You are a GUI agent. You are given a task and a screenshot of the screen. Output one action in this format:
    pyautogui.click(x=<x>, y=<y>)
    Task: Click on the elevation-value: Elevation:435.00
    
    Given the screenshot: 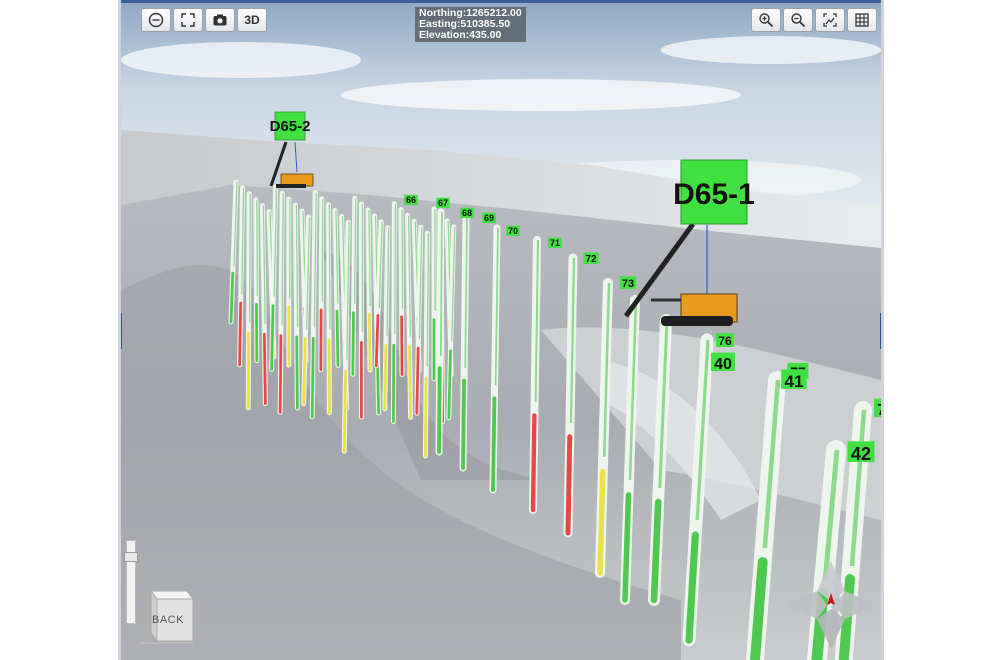 What is the action you would take?
    pyautogui.click(x=460, y=35)
    